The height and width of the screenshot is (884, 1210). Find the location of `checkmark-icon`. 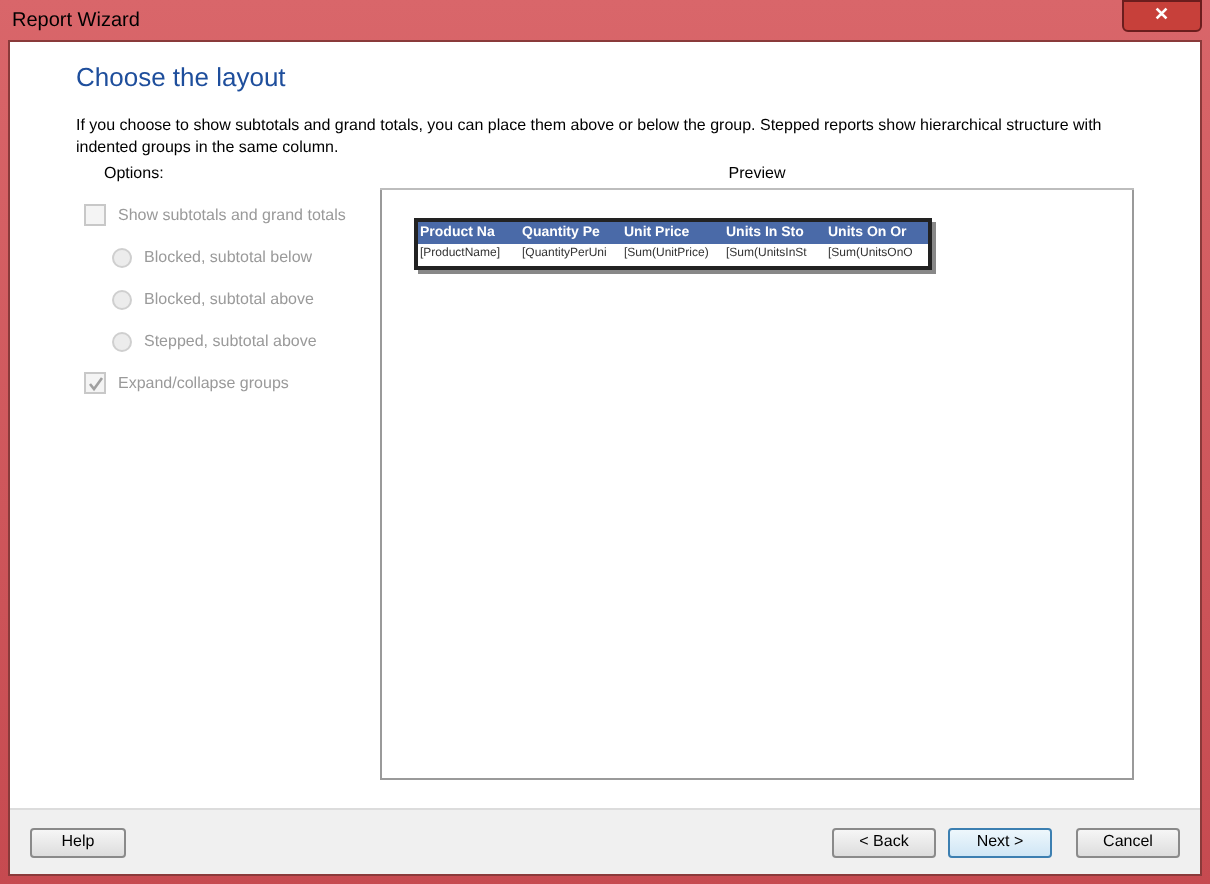

checkmark-icon is located at coordinates (95, 383).